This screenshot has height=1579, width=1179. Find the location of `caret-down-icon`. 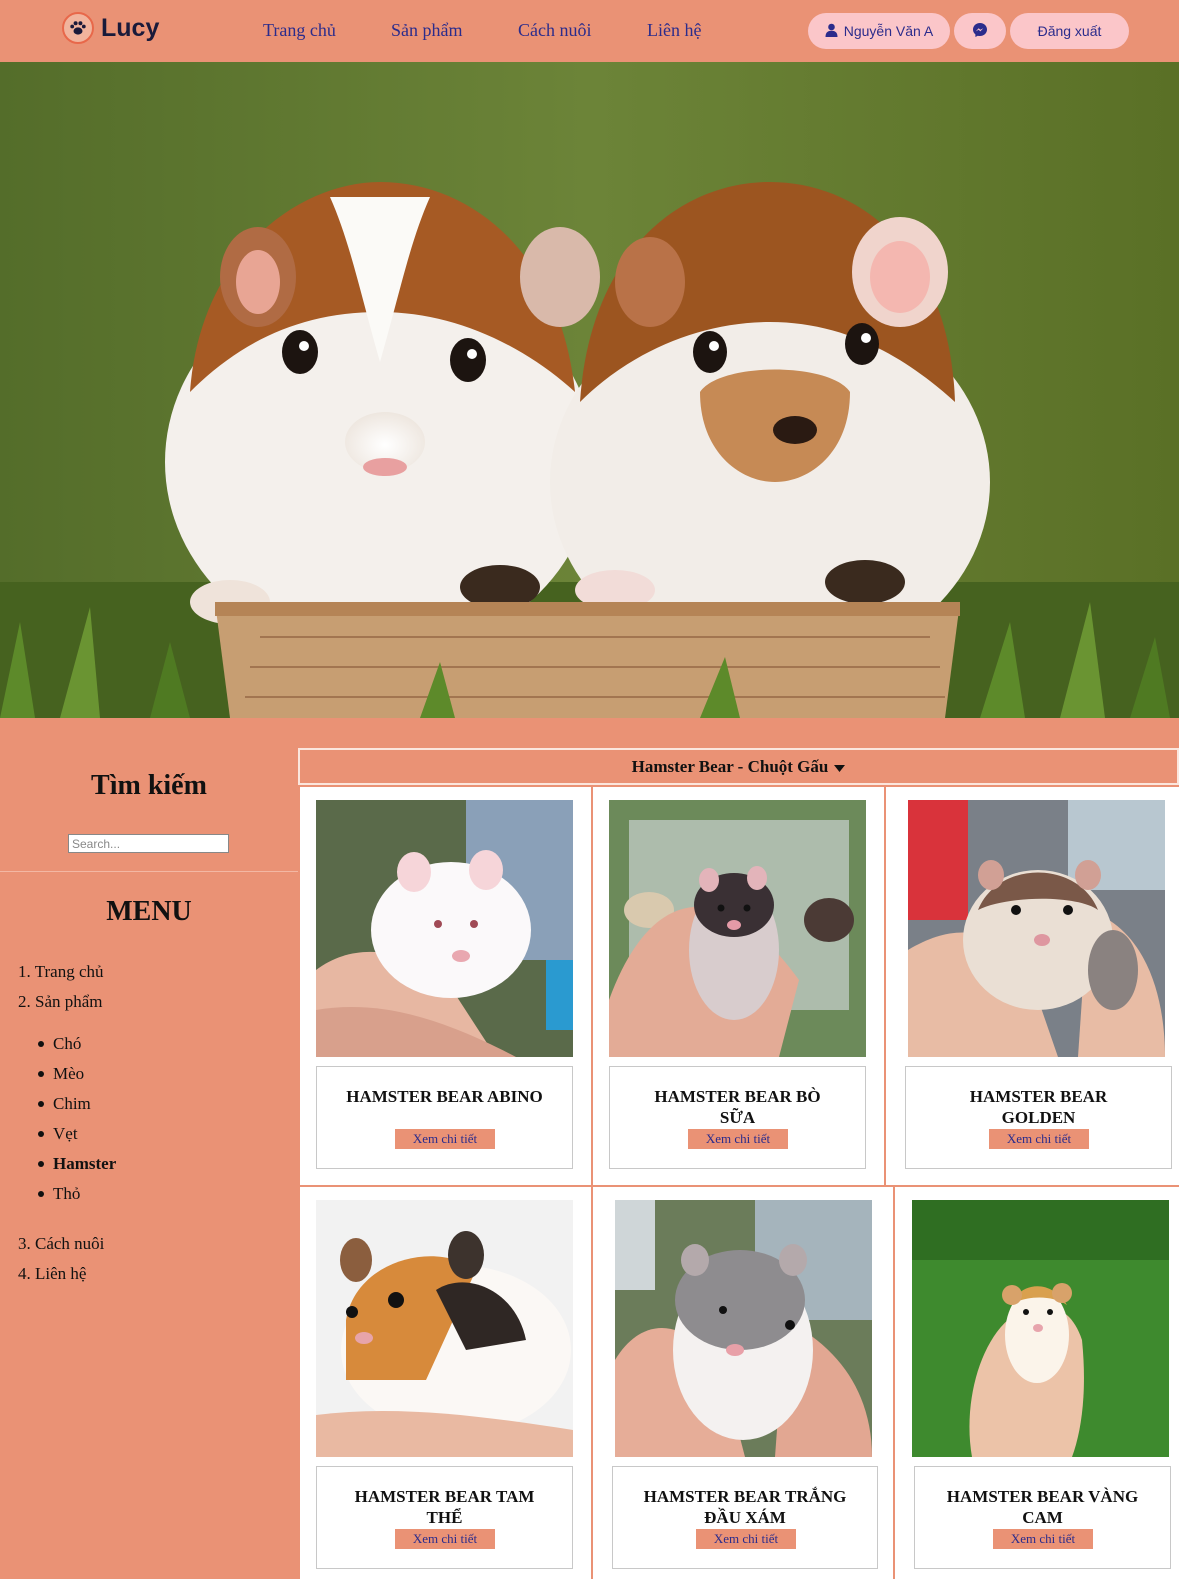

caret-down-icon is located at coordinates (840, 767).